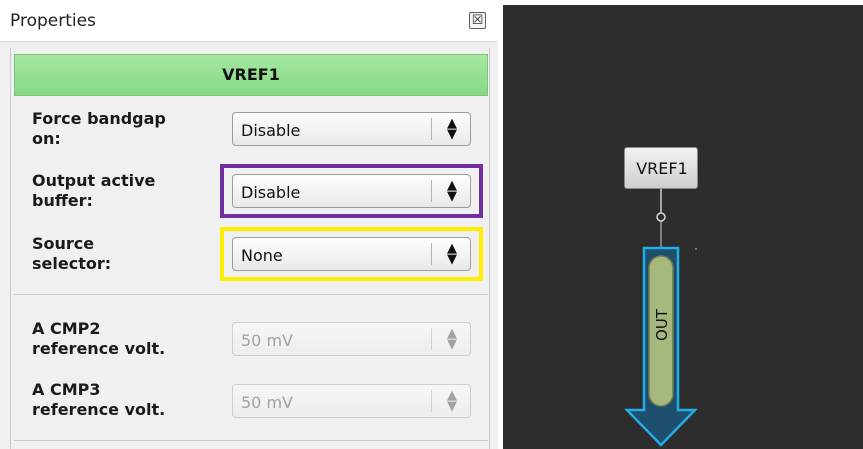 The width and height of the screenshot is (863, 449). Describe the element at coordinates (351, 339) in the screenshot. I see `acmp2-reference-select: 50 mV ▲ ▼` at that location.